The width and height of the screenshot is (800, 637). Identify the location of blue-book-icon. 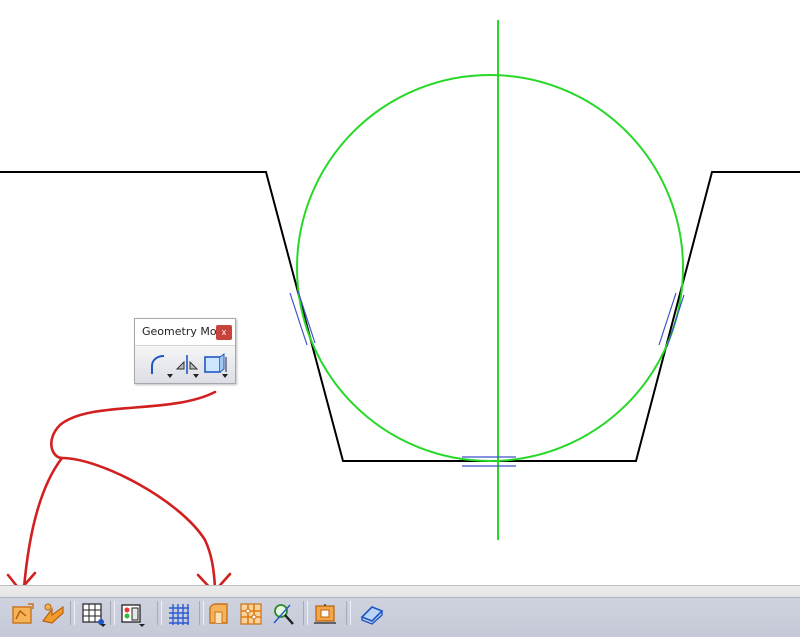
(372, 614).